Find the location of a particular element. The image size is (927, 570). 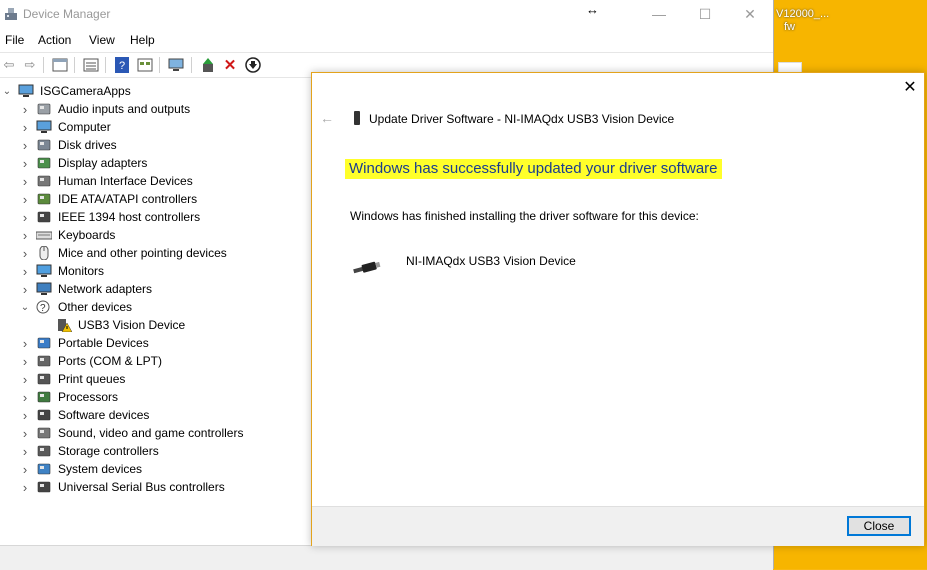

tree-category: › Keyboards is located at coordinates (68, 235).